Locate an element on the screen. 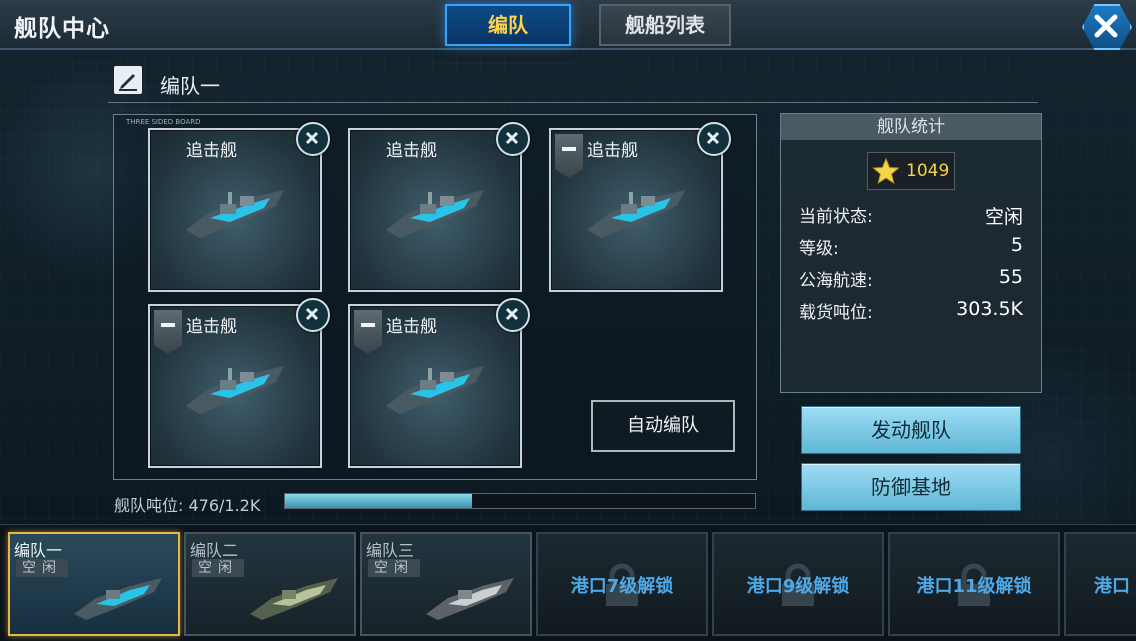 The image size is (1136, 641). unlock-requirement: 港口9级解锁 is located at coordinates (798, 586).